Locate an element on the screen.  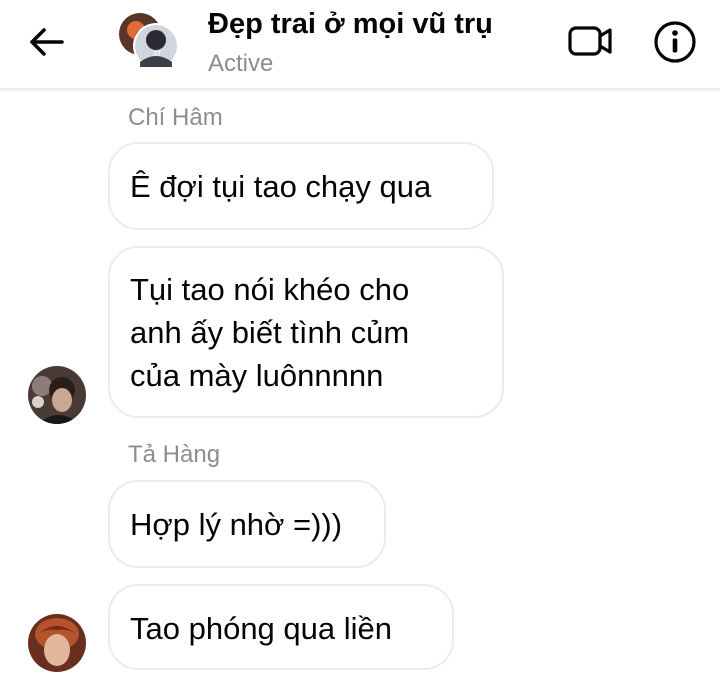
info-icon is located at coordinates (675, 42).